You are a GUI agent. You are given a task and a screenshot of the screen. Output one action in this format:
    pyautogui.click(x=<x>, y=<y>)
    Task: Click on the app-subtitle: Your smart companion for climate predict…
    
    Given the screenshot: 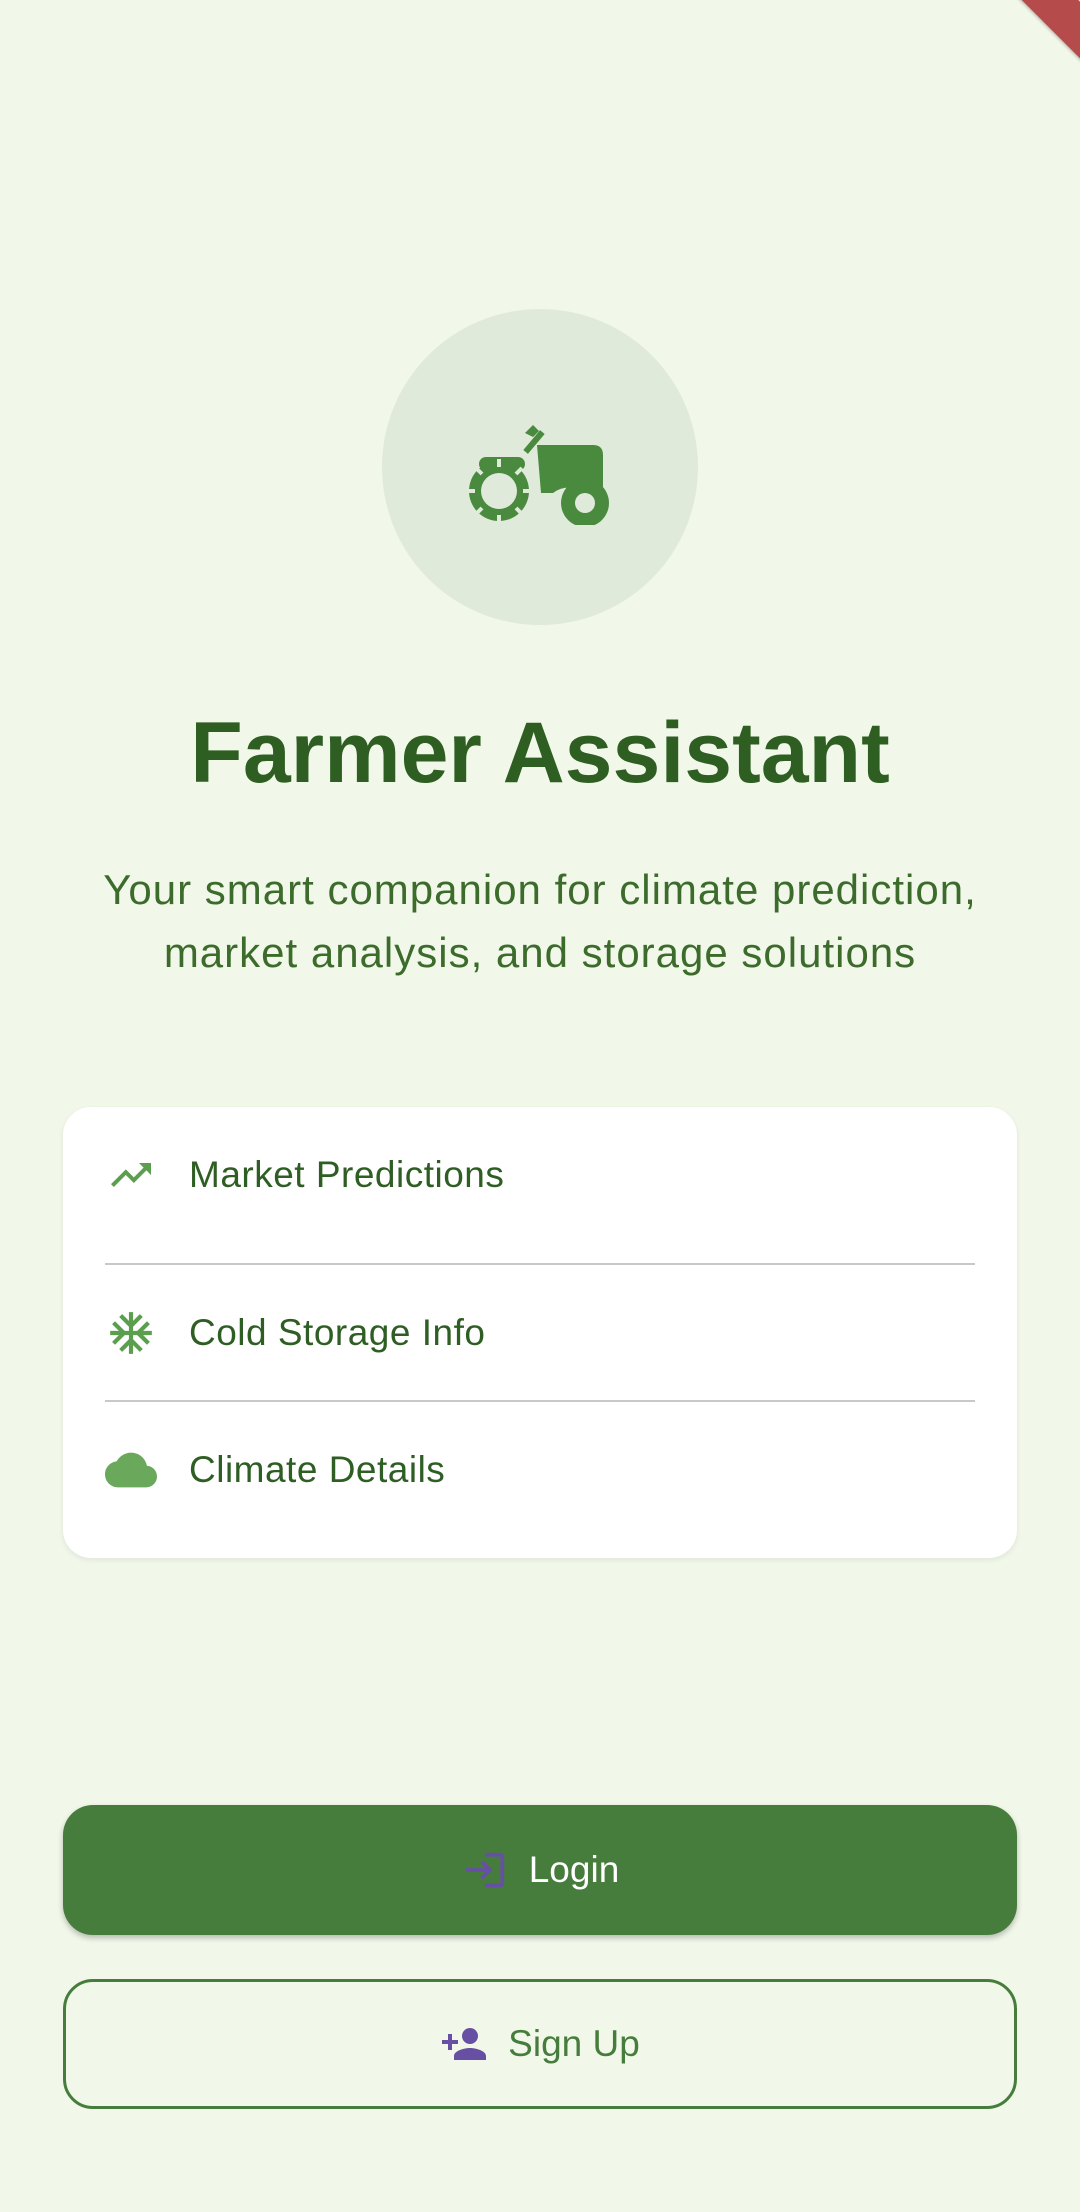 What is the action you would take?
    pyautogui.click(x=540, y=921)
    